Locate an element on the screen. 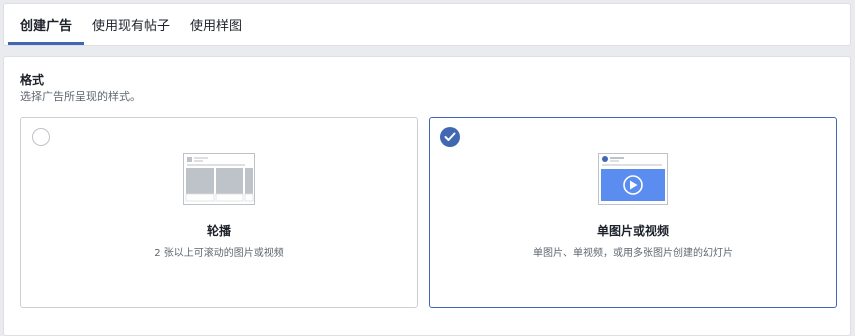 Image resolution: width=855 pixels, height=336 pixels. single-image-video-icon is located at coordinates (633, 181).